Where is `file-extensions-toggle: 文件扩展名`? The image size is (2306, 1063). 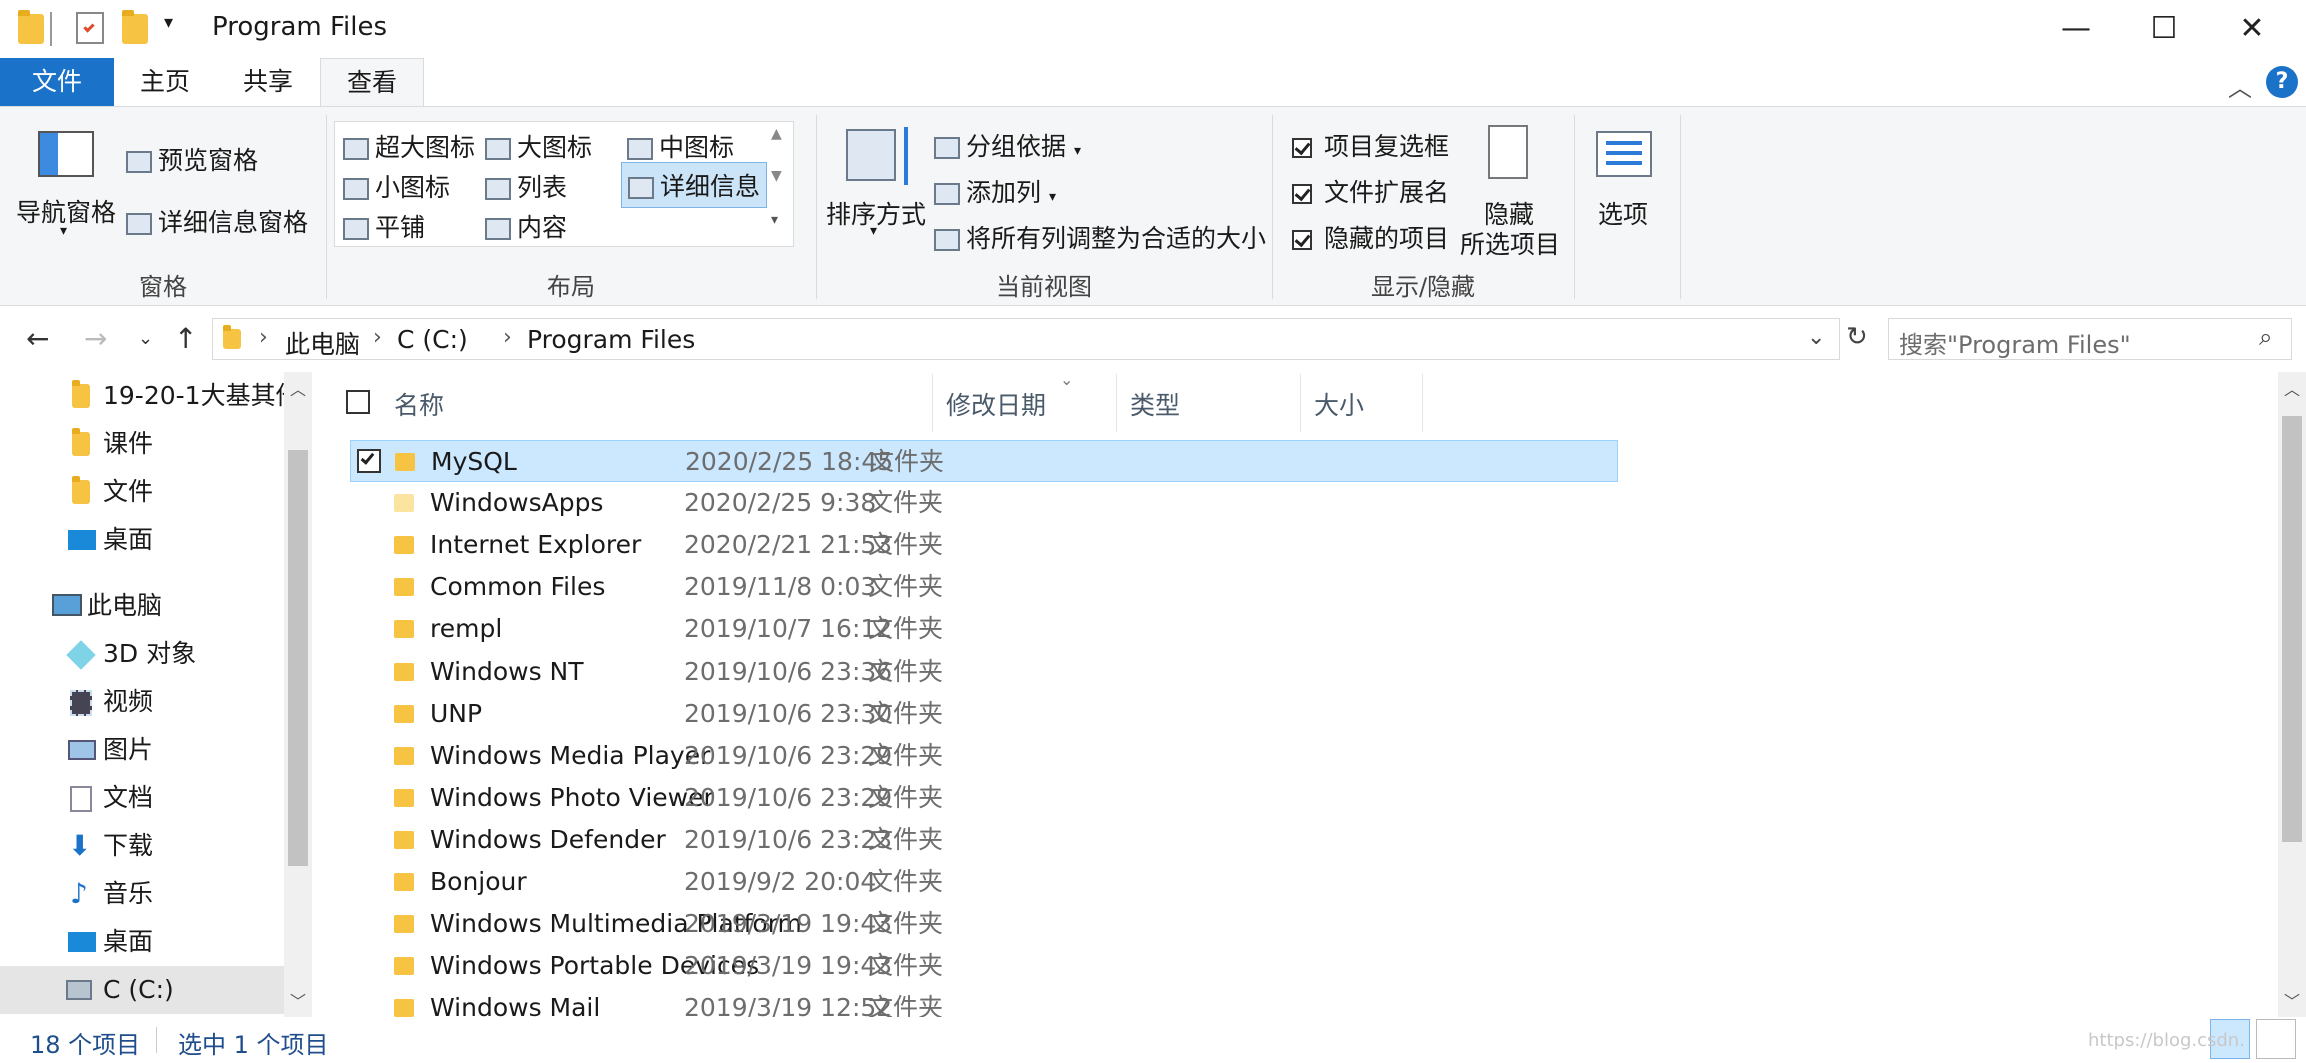 file-extensions-toggle: 文件扩展名 is located at coordinates (1370, 191).